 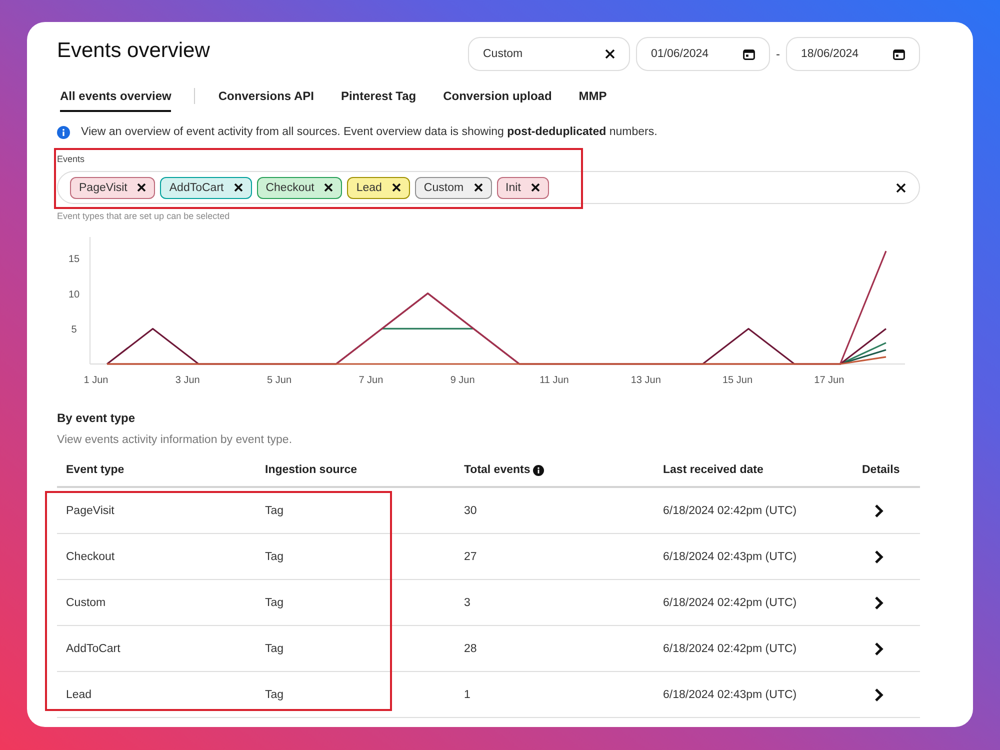 I want to click on chip-label: Init, so click(x=513, y=188).